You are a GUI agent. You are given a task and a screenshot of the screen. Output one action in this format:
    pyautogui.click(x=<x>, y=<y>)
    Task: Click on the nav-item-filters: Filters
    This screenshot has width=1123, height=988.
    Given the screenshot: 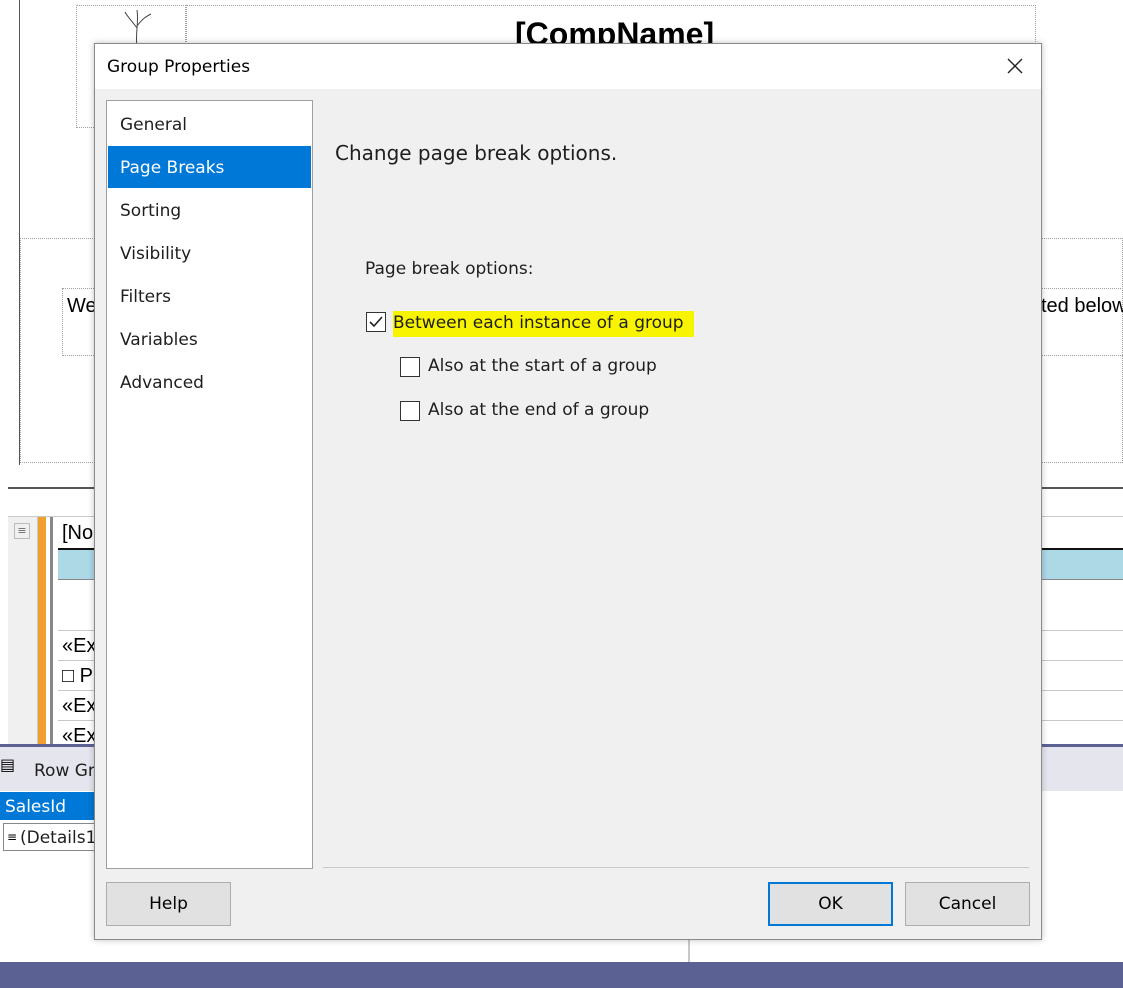 What is the action you would take?
    pyautogui.click(x=209, y=296)
    